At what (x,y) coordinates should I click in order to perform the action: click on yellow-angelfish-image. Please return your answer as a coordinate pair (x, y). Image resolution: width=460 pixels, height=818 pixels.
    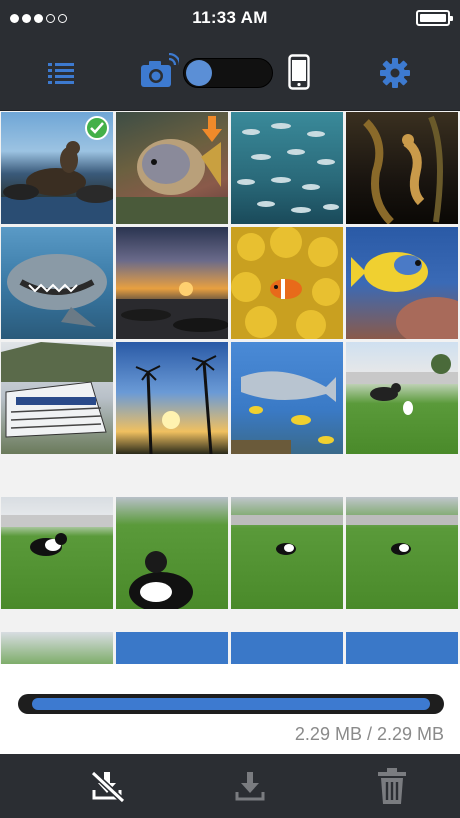
    Looking at the image, I should click on (404, 295).